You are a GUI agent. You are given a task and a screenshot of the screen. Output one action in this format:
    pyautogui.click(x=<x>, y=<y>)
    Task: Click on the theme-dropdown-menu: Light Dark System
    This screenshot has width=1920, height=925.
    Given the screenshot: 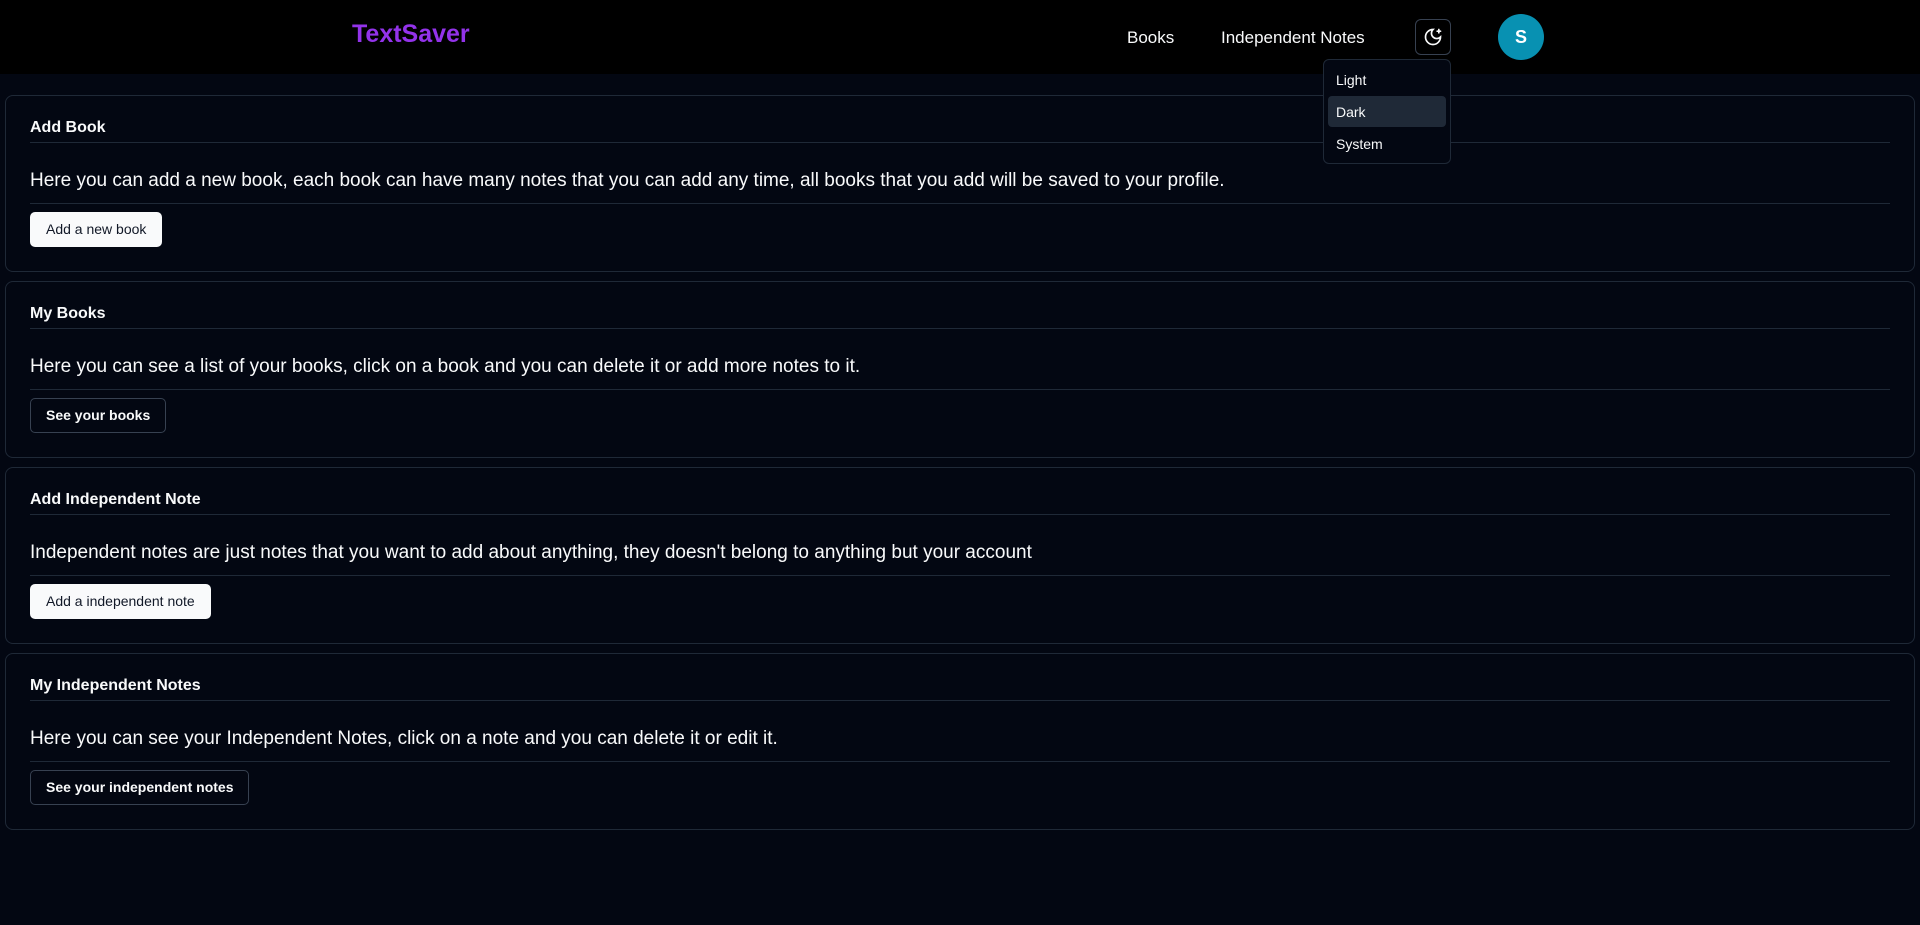 What is the action you would take?
    pyautogui.click(x=1387, y=111)
    